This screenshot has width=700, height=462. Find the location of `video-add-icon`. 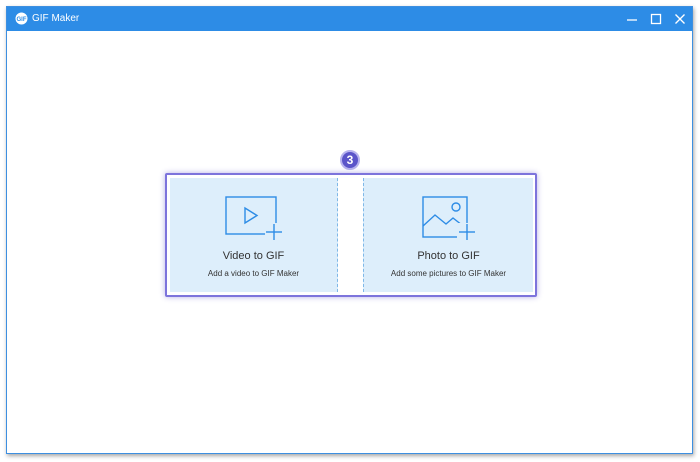

video-add-icon is located at coordinates (253, 220).